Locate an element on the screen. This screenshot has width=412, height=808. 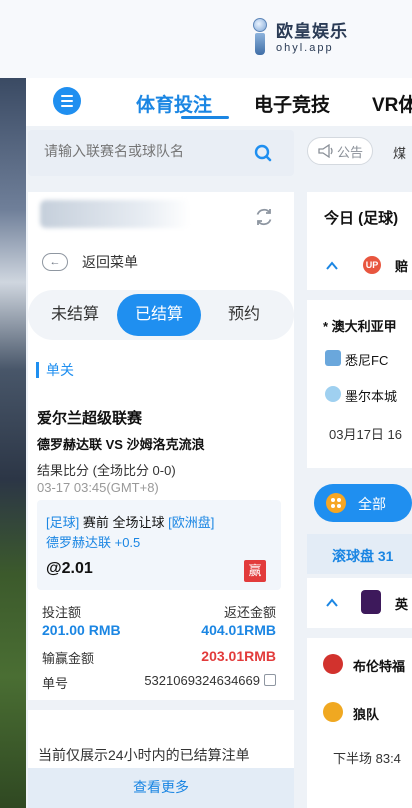
winloss-label: 输赢金额 is located at coordinates (68, 658).